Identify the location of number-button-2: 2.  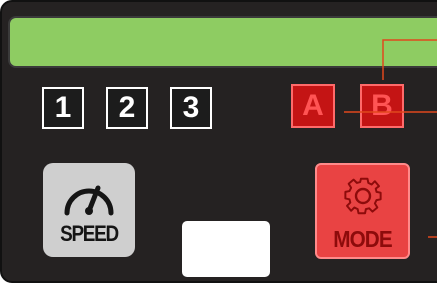
(127, 108).